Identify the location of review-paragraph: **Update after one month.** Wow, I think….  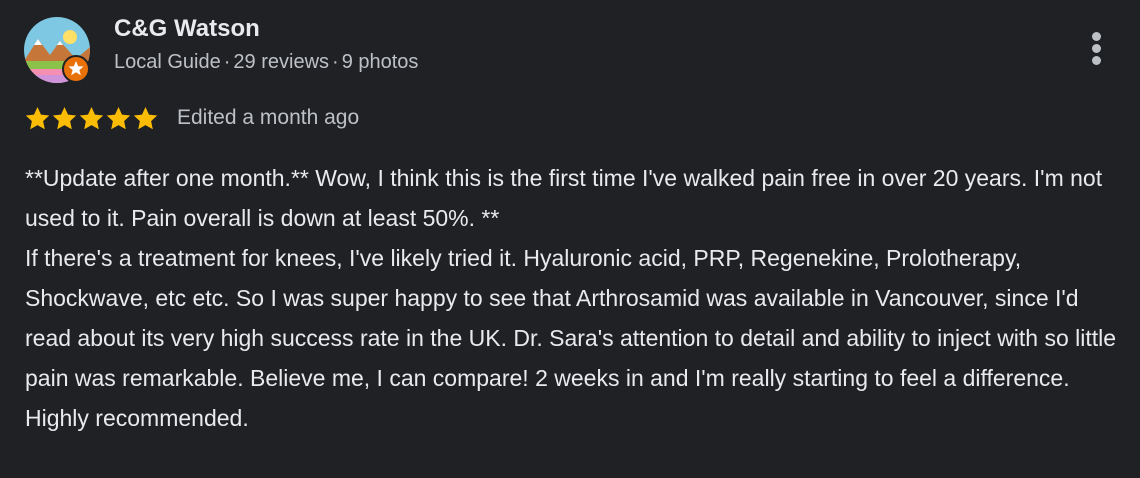
(564, 198).